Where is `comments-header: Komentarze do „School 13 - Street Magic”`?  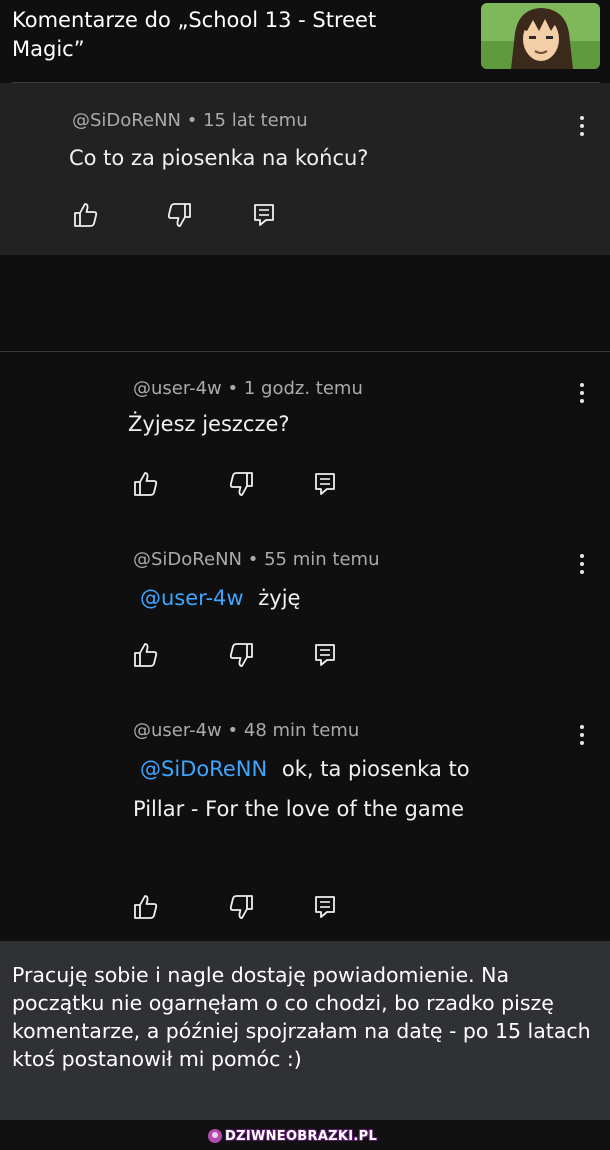
comments-header: Komentarze do „School 13 - Street Magic” is located at coordinates (305, 41).